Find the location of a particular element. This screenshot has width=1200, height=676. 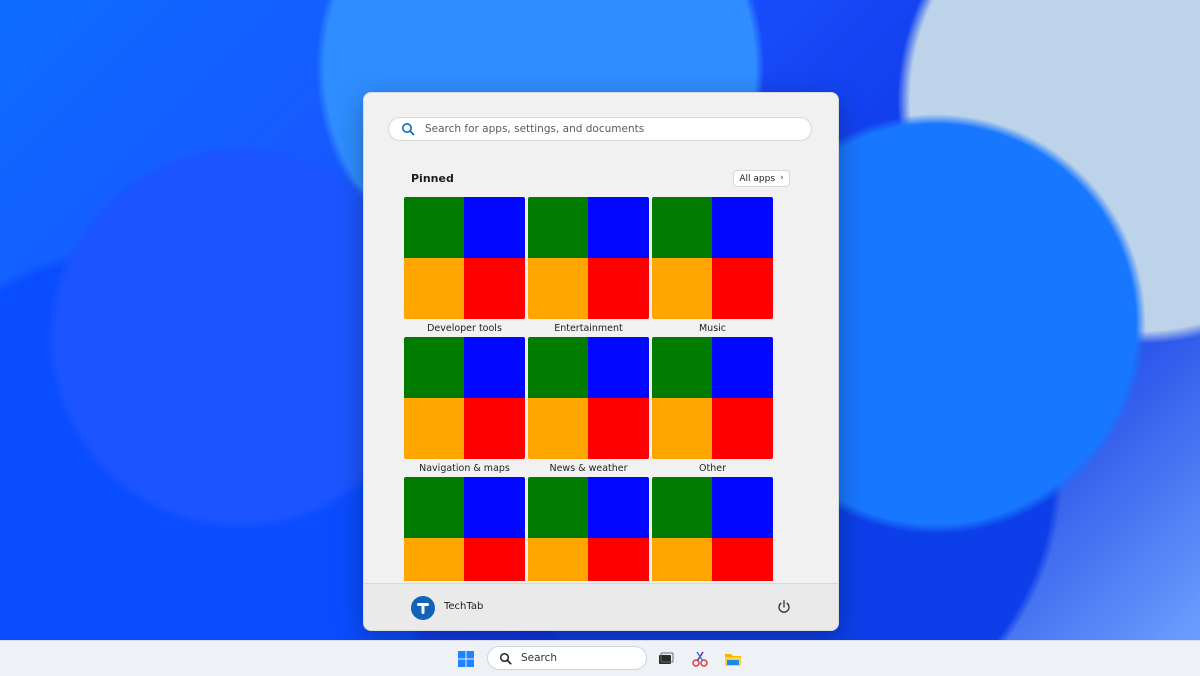

all-apps-label: All apps is located at coordinates (757, 178).